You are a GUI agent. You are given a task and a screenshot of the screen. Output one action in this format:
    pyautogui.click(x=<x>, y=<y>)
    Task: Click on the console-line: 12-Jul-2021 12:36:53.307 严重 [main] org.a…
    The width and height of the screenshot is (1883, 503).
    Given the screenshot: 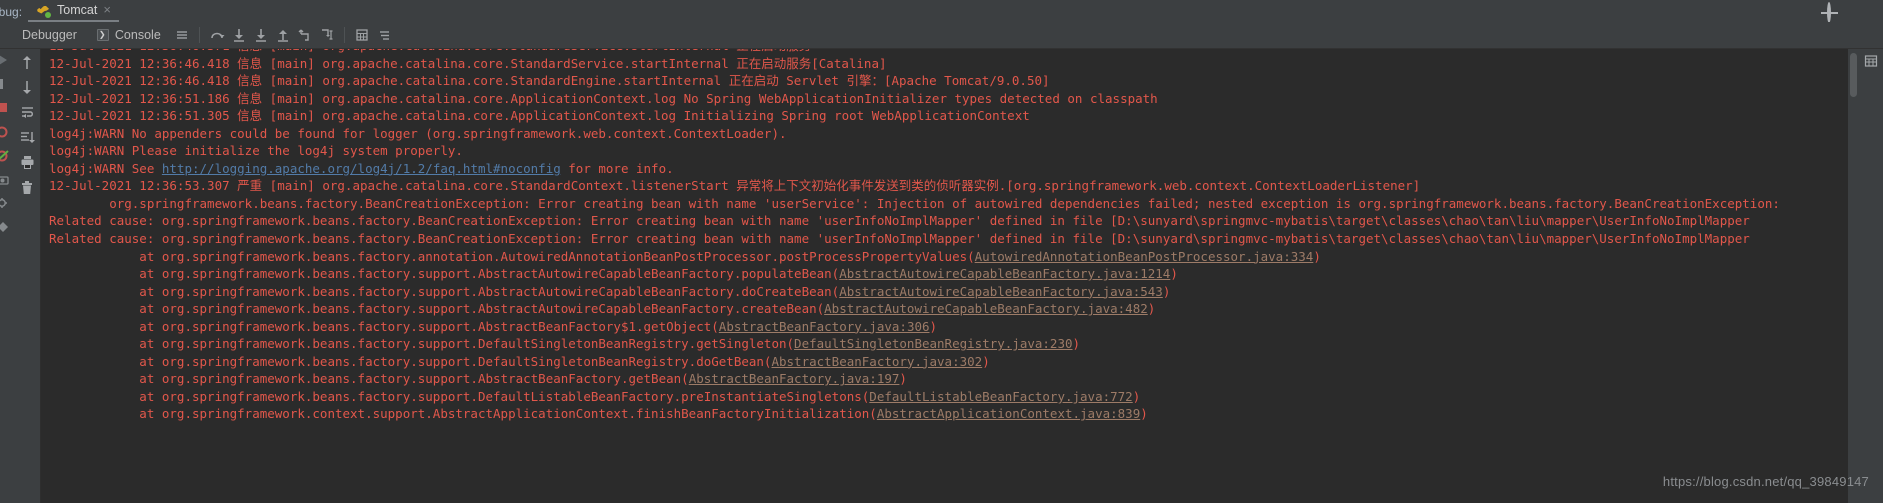 What is the action you would take?
    pyautogui.click(x=954, y=186)
    